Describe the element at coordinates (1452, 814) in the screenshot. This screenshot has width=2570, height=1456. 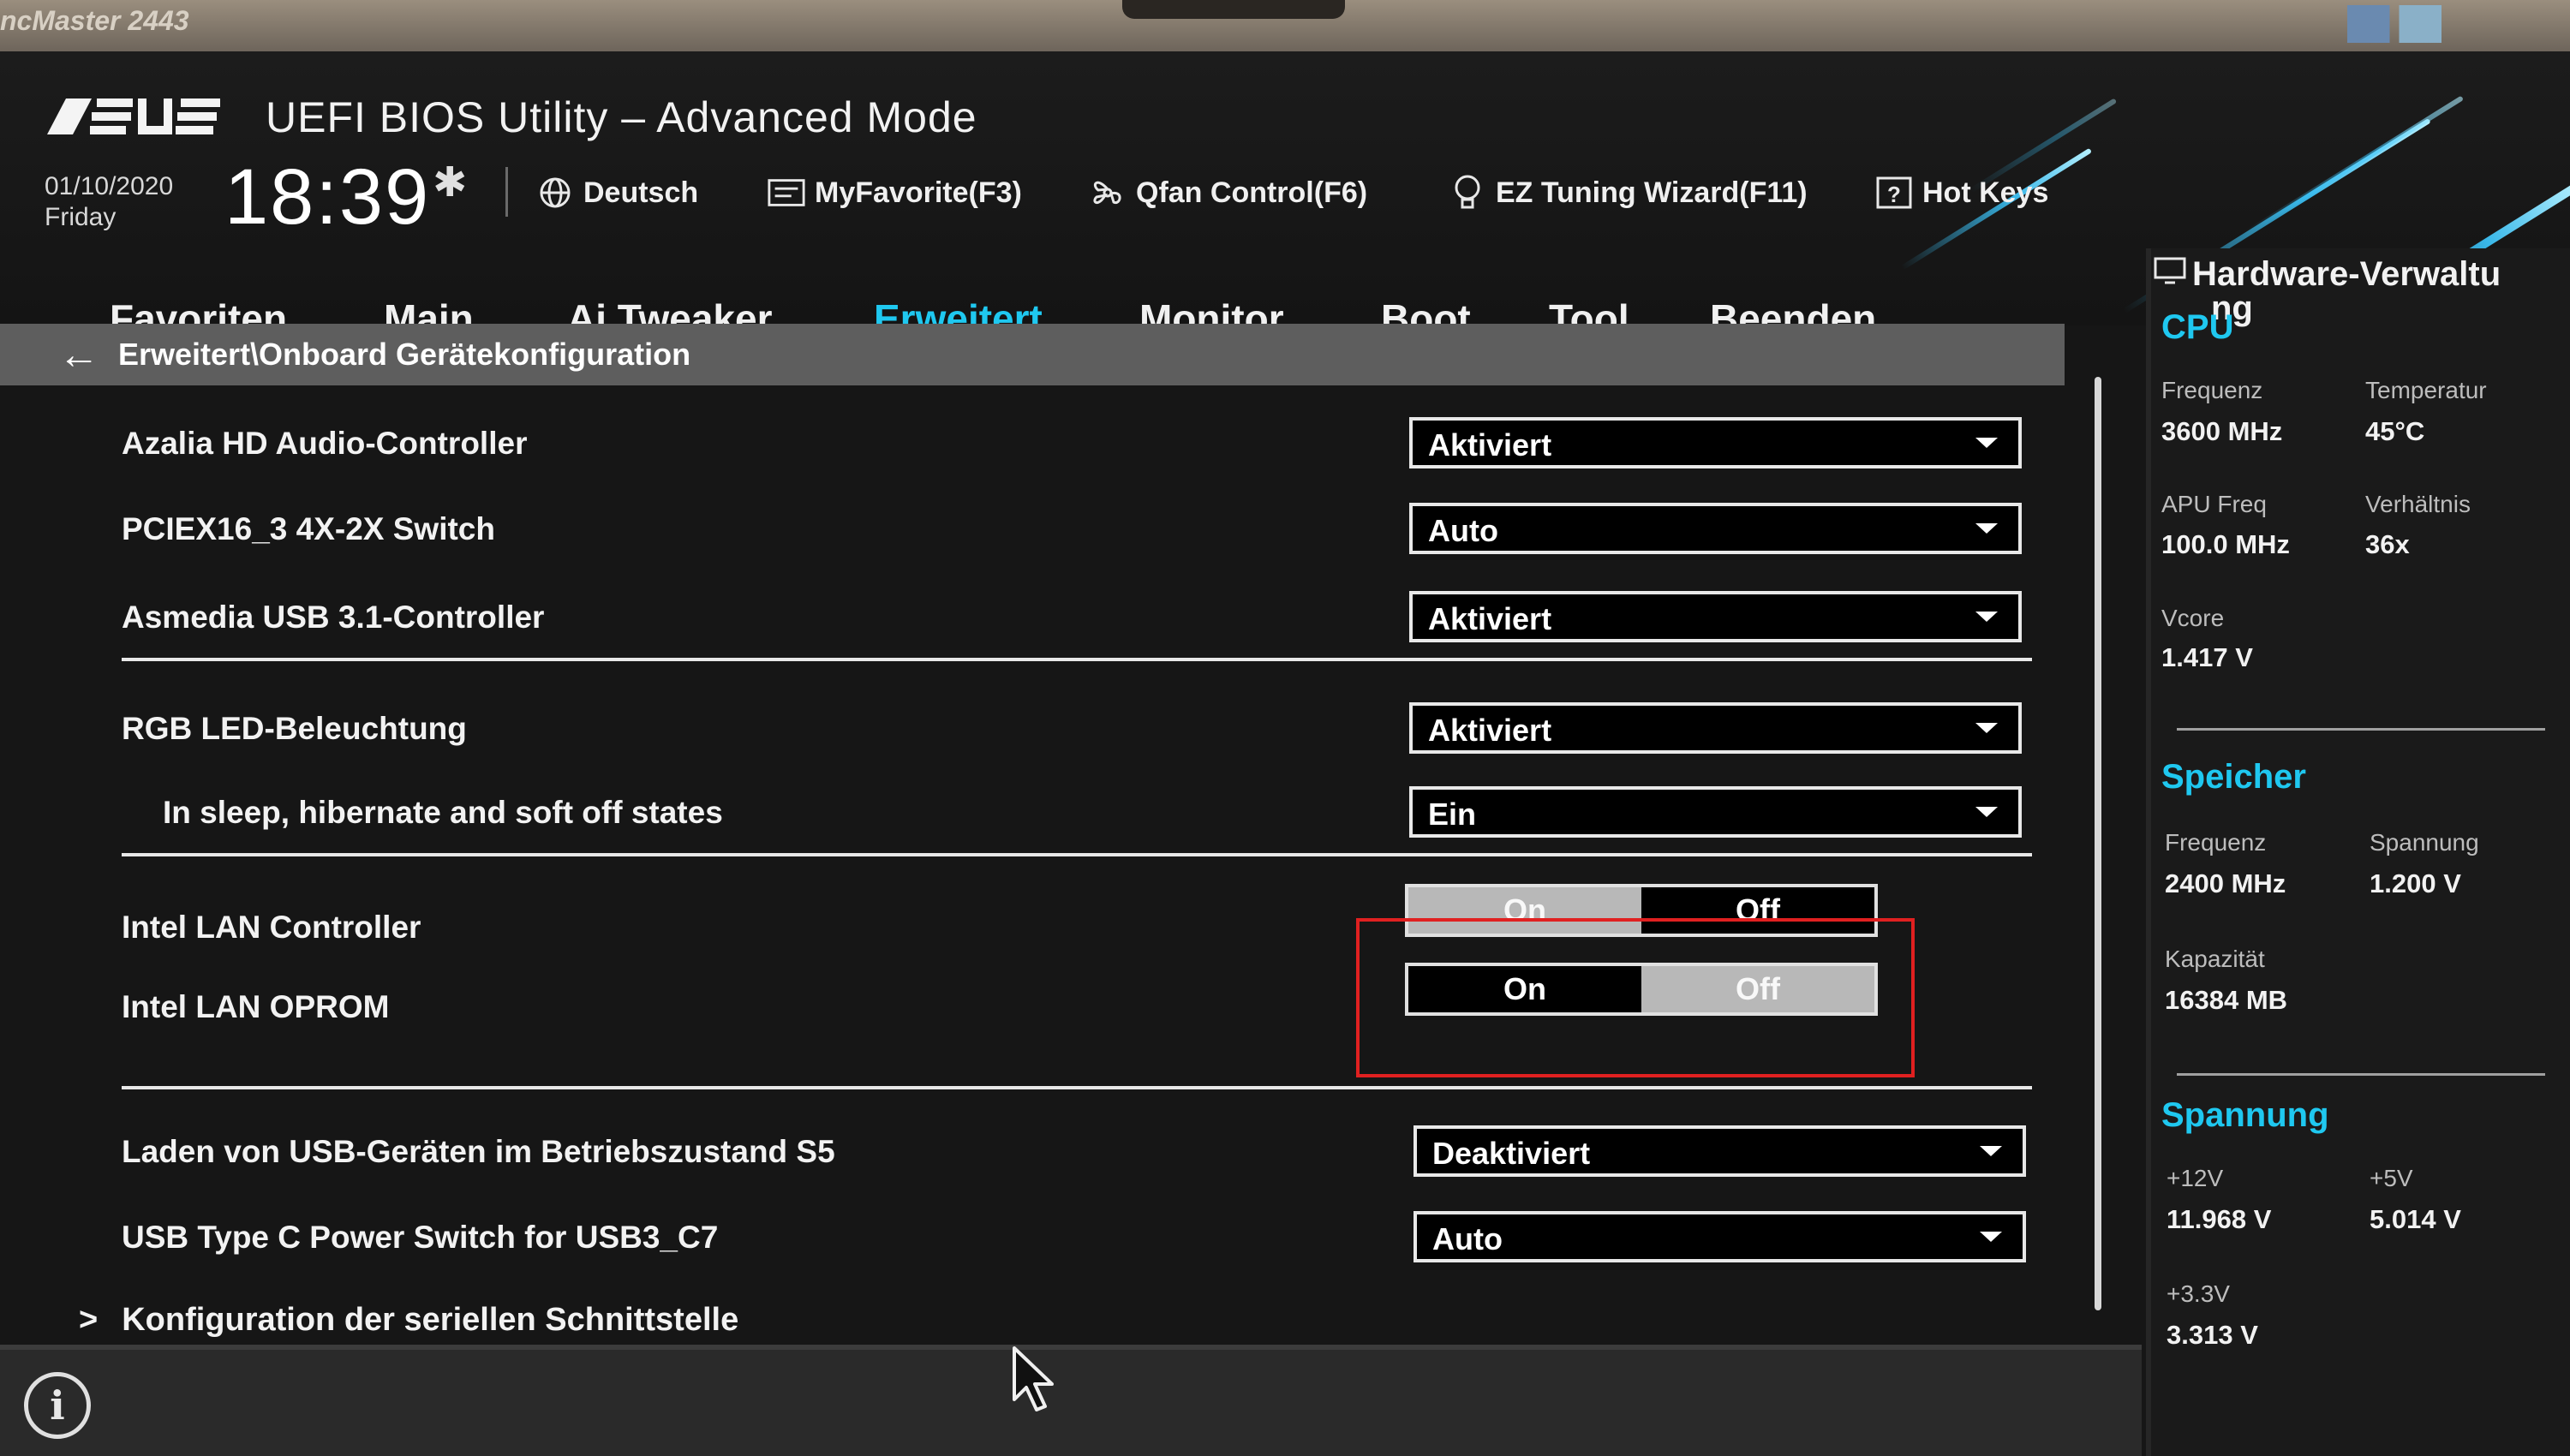
I see `sleep-value: Ein` at that location.